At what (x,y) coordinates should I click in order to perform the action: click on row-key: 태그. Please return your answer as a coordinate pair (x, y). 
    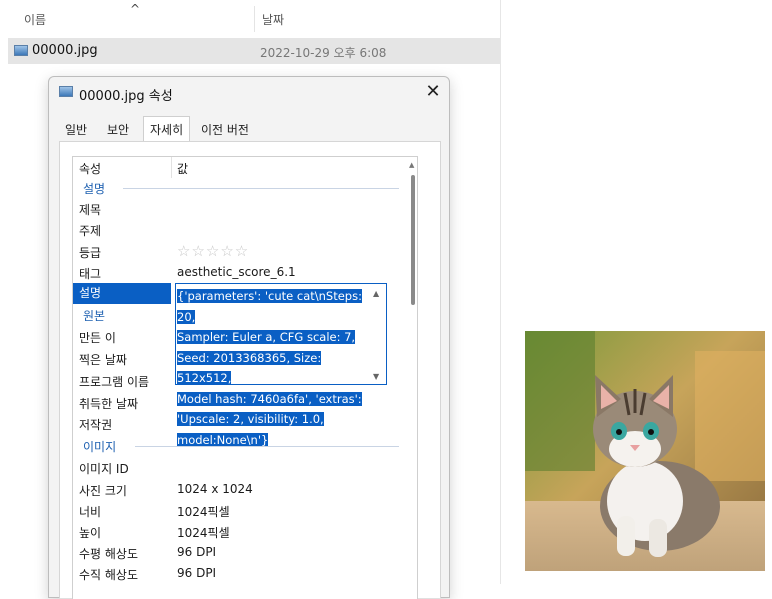
    Looking at the image, I should click on (90, 274).